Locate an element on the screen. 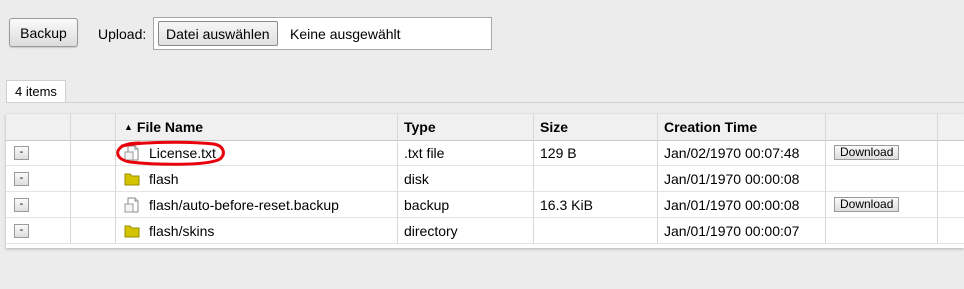 This screenshot has width=964, height=289. file-size-cell: 129 B is located at coordinates (596, 153).